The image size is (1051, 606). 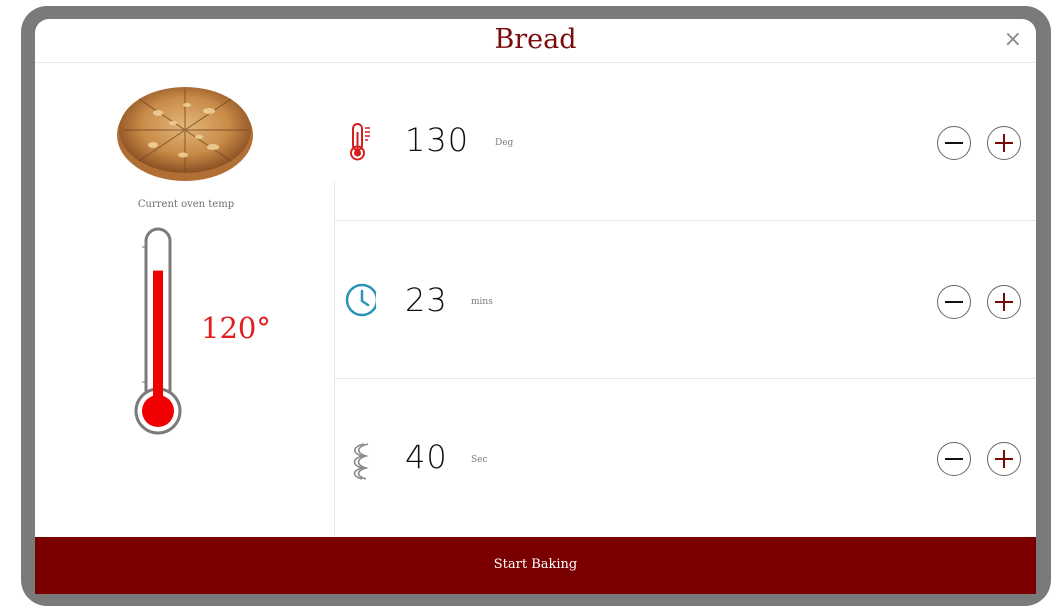 What do you see at coordinates (437, 140) in the screenshot?
I see `temperature-value: 130` at bounding box center [437, 140].